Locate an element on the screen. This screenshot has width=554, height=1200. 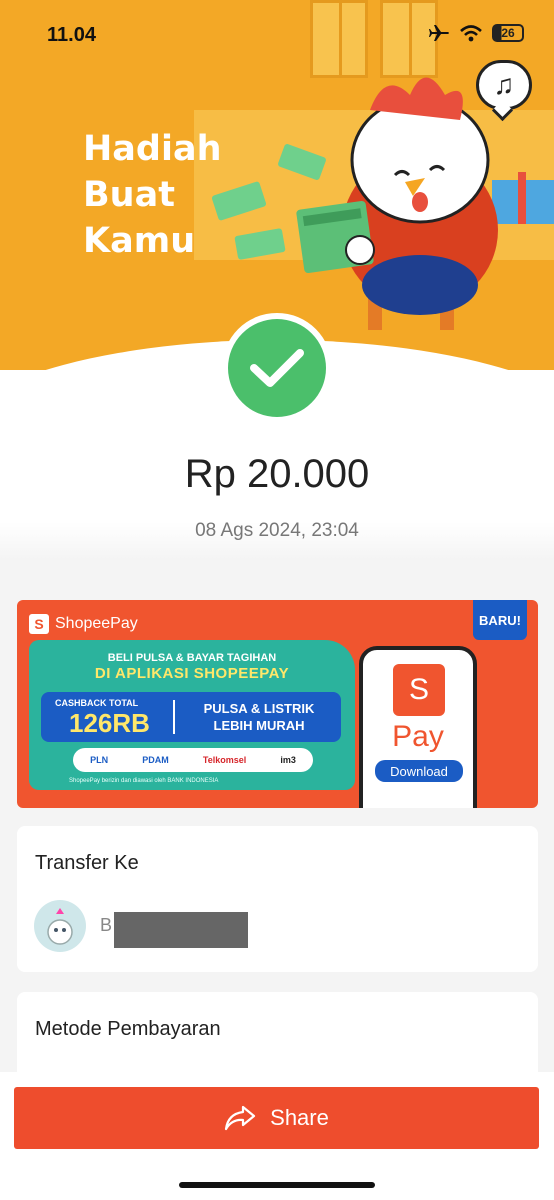
checkmark-icon is located at coordinates (277, 368).